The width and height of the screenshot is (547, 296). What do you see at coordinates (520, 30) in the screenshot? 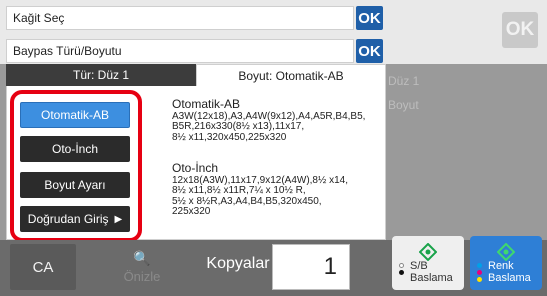
I see `background-ok-button: OK` at bounding box center [520, 30].